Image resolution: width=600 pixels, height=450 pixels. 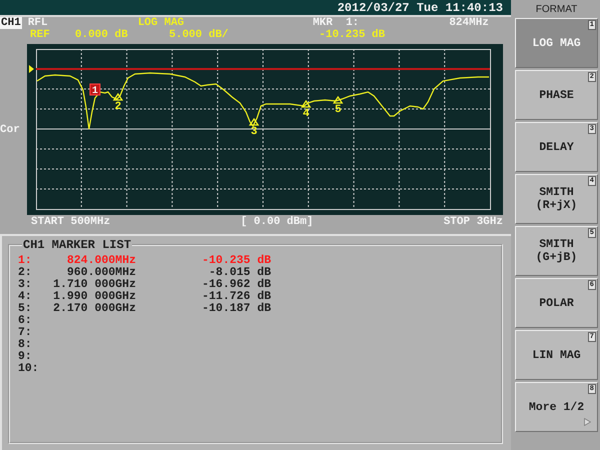 I want to click on marker-index: 7:, so click(x=25, y=333).